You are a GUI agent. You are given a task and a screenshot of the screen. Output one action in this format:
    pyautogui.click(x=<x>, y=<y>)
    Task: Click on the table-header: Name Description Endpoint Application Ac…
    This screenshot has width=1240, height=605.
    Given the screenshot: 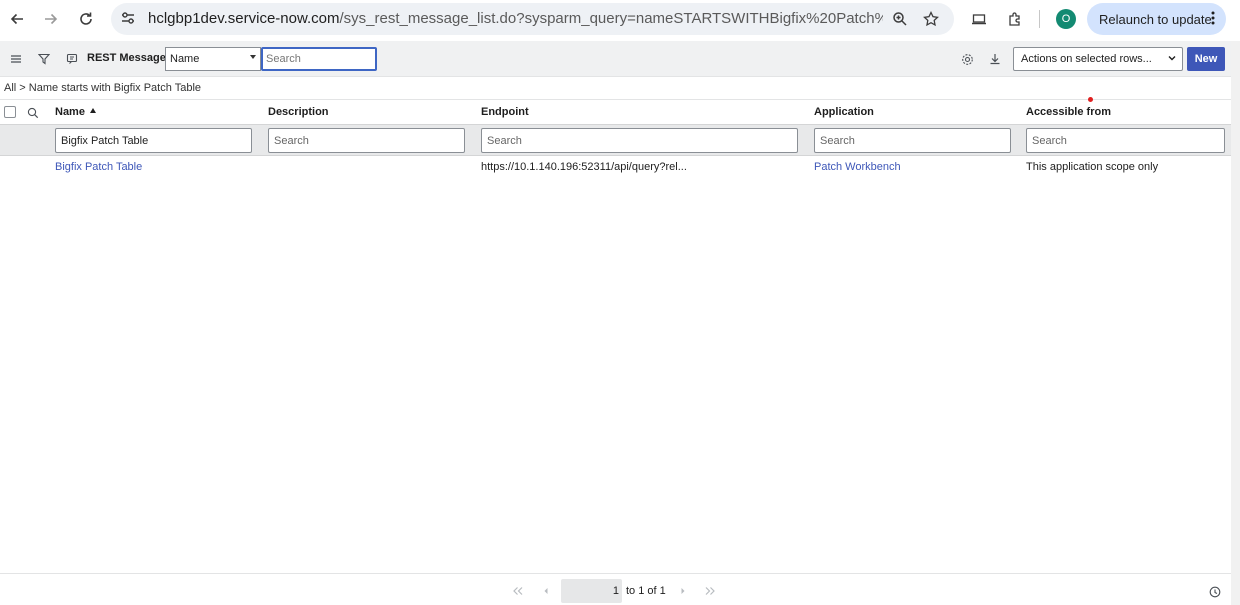 What is the action you would take?
    pyautogui.click(x=615, y=110)
    